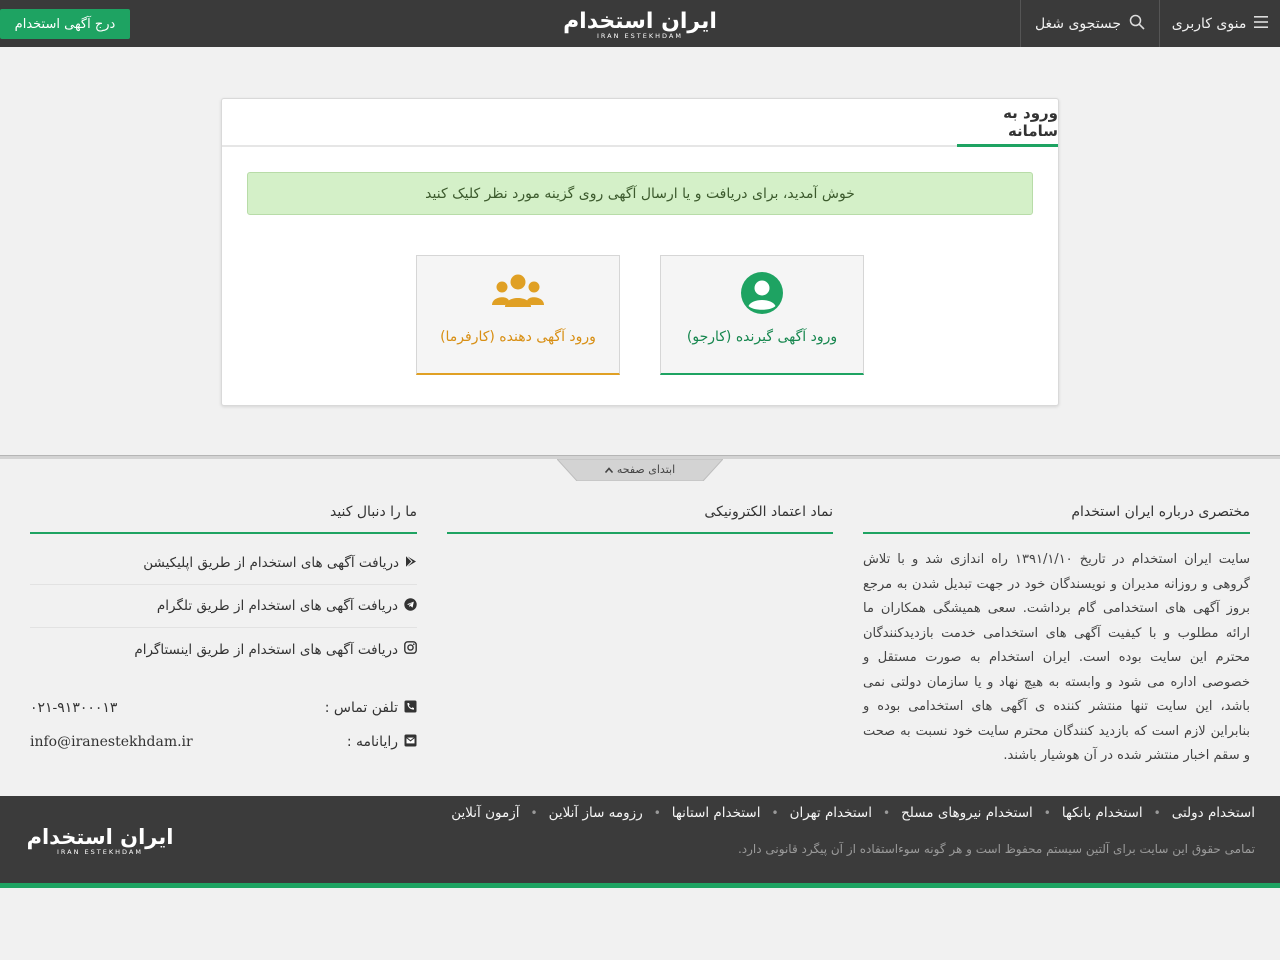 This screenshot has height=960, width=1280. Describe the element at coordinates (65, 24) in the screenshot. I see `post-job-ad-button: درج آگهی استخدام` at that location.